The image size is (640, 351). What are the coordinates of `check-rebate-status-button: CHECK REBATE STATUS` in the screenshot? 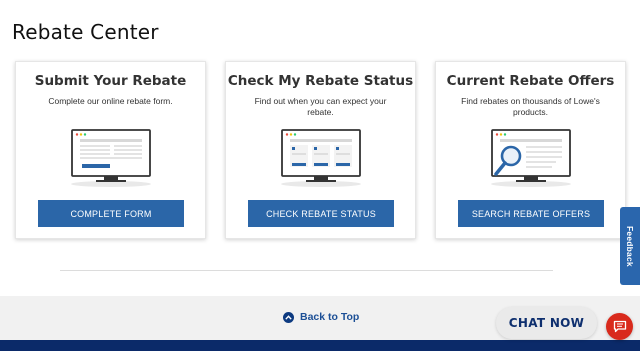 It's located at (321, 213).